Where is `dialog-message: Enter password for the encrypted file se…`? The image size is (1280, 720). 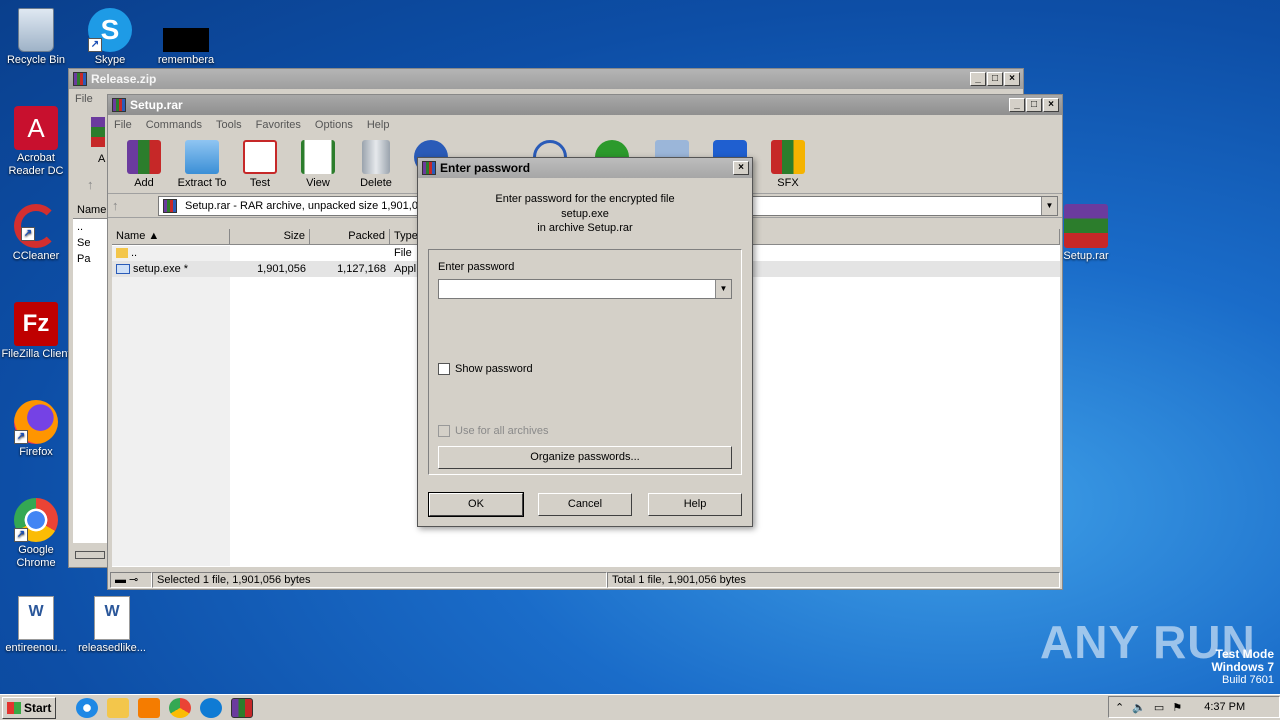
dialog-message: Enter password for the encrypted file se… is located at coordinates (585, 214).